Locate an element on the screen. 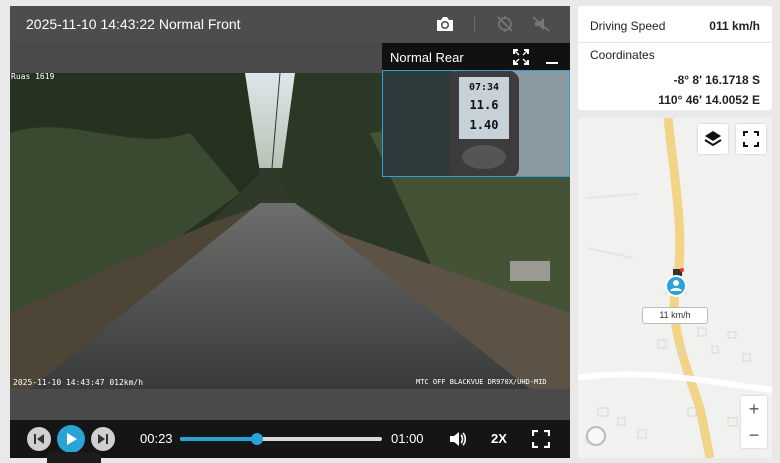 This screenshot has height=463, width=780. driving-speed-value: 011 km/h is located at coordinates (734, 26).